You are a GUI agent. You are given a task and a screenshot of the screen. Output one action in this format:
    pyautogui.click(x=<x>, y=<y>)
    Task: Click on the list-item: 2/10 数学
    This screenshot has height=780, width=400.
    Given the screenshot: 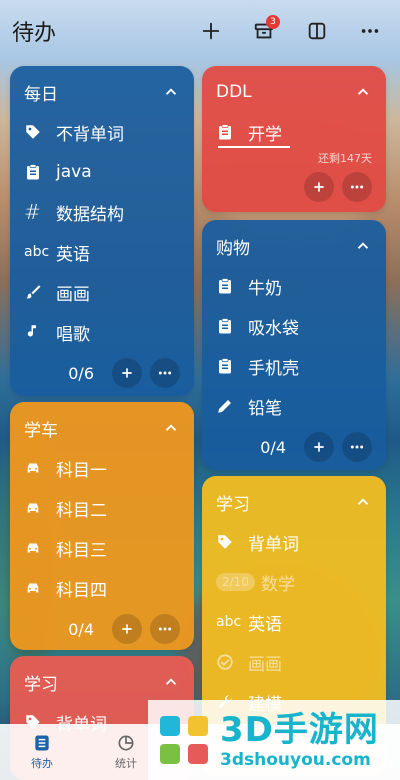 What is the action you would take?
    pyautogui.click(x=294, y=582)
    